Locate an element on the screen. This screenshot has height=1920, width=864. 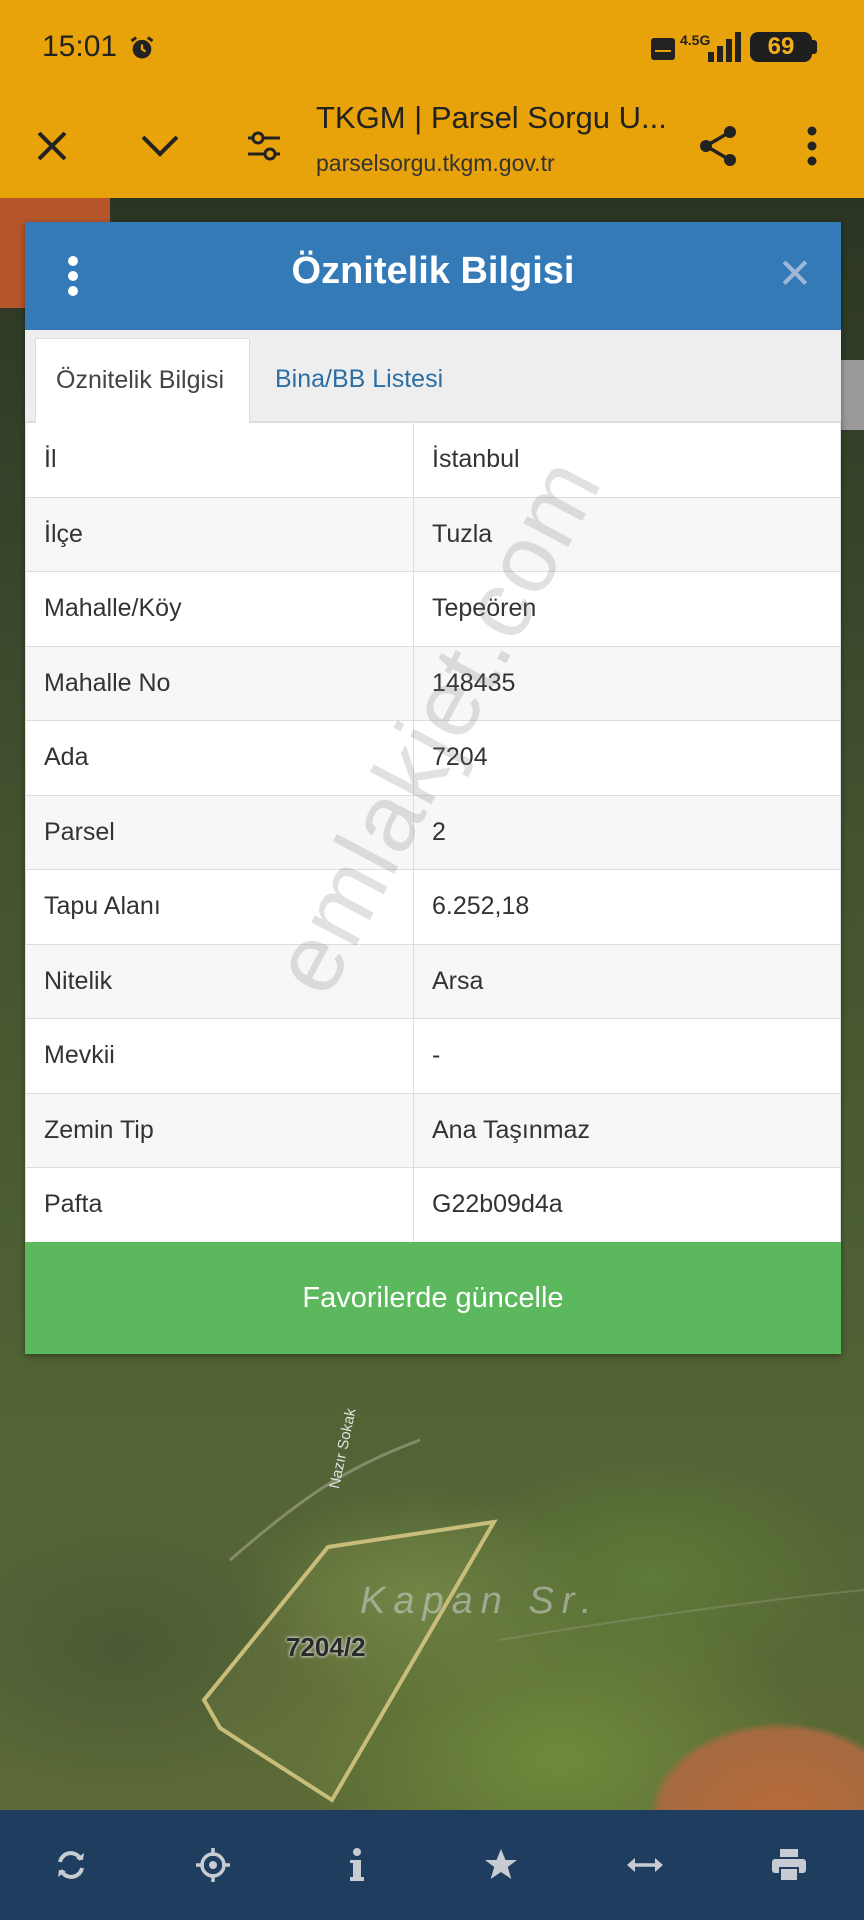
row-value: 7204 is located at coordinates (627, 758).